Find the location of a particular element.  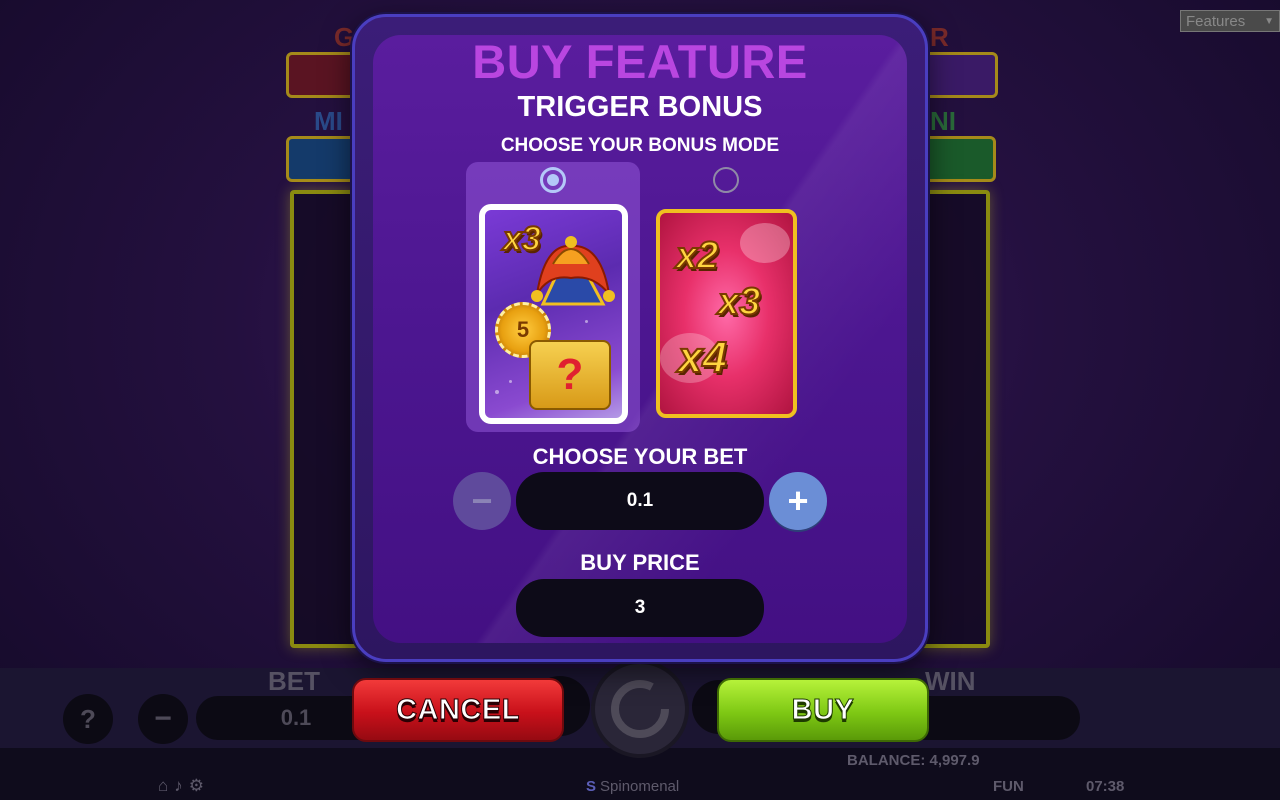

chevron-down-icon: ▼ is located at coordinates (1269, 21).